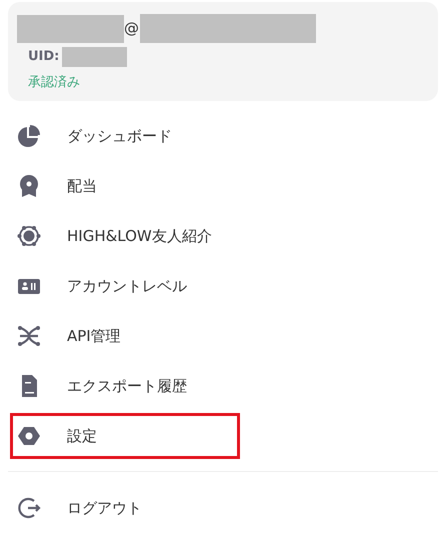 The width and height of the screenshot is (446, 538). I want to click on pie-chart-icon, so click(29, 136).